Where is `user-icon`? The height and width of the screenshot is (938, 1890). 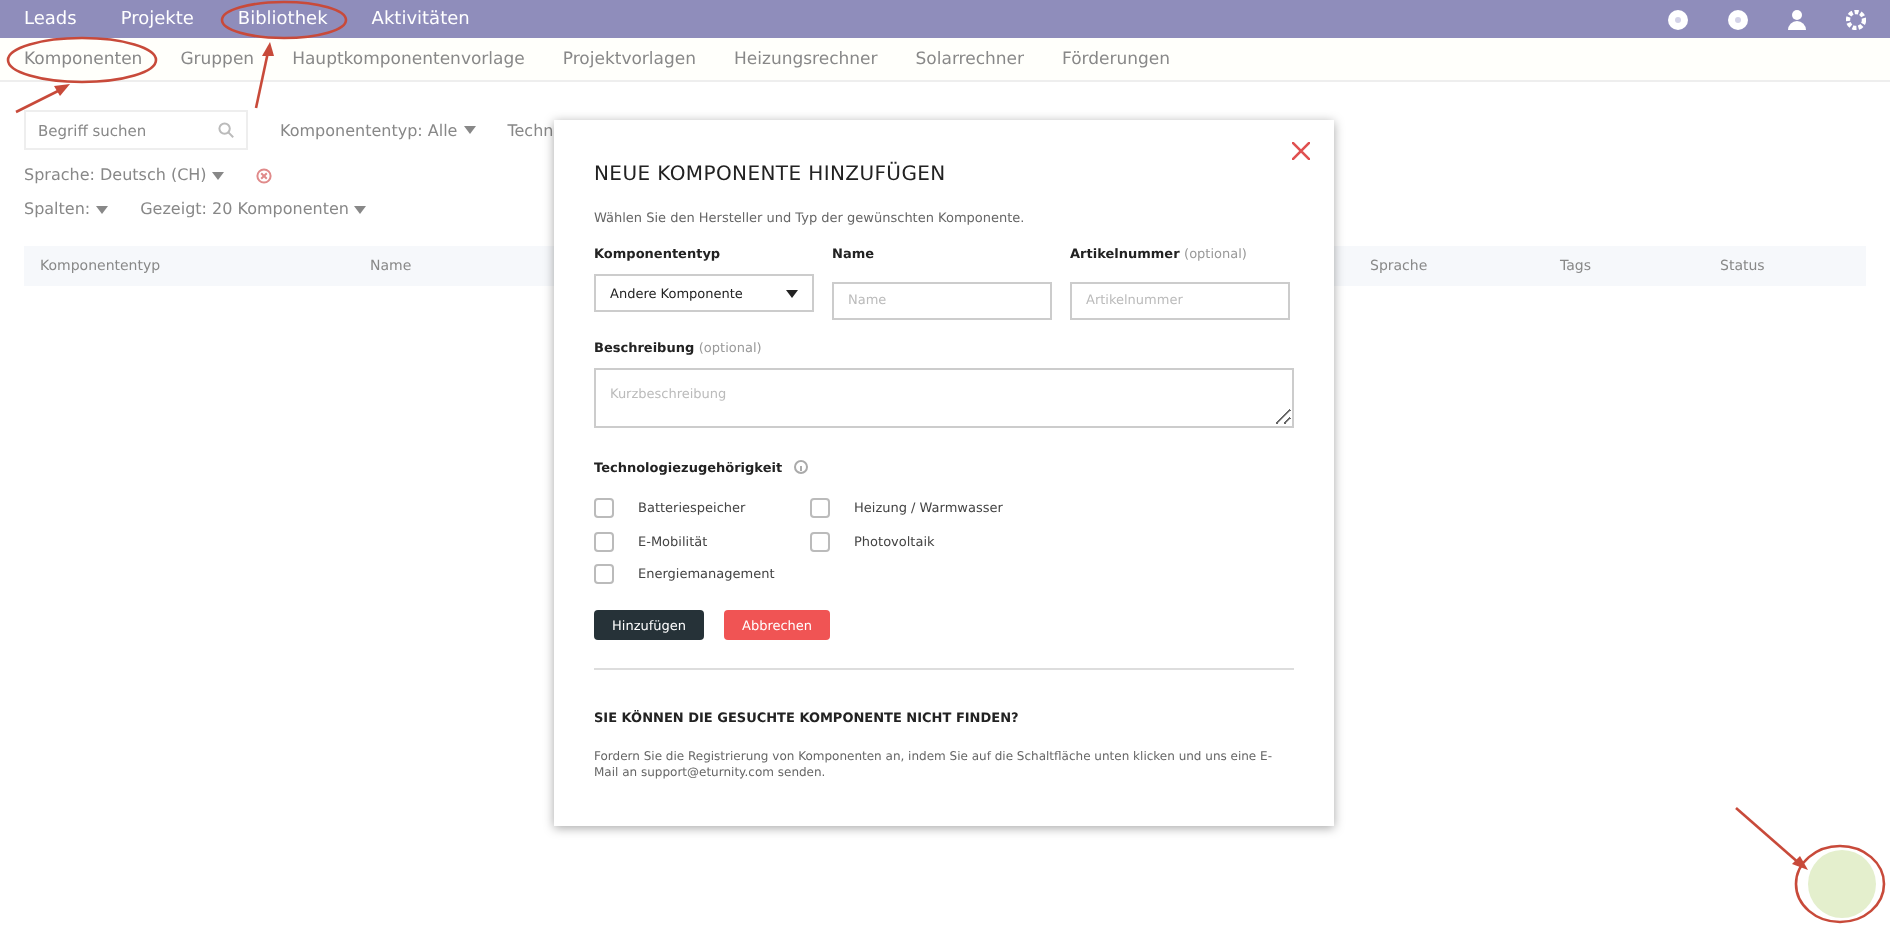 user-icon is located at coordinates (1797, 19).